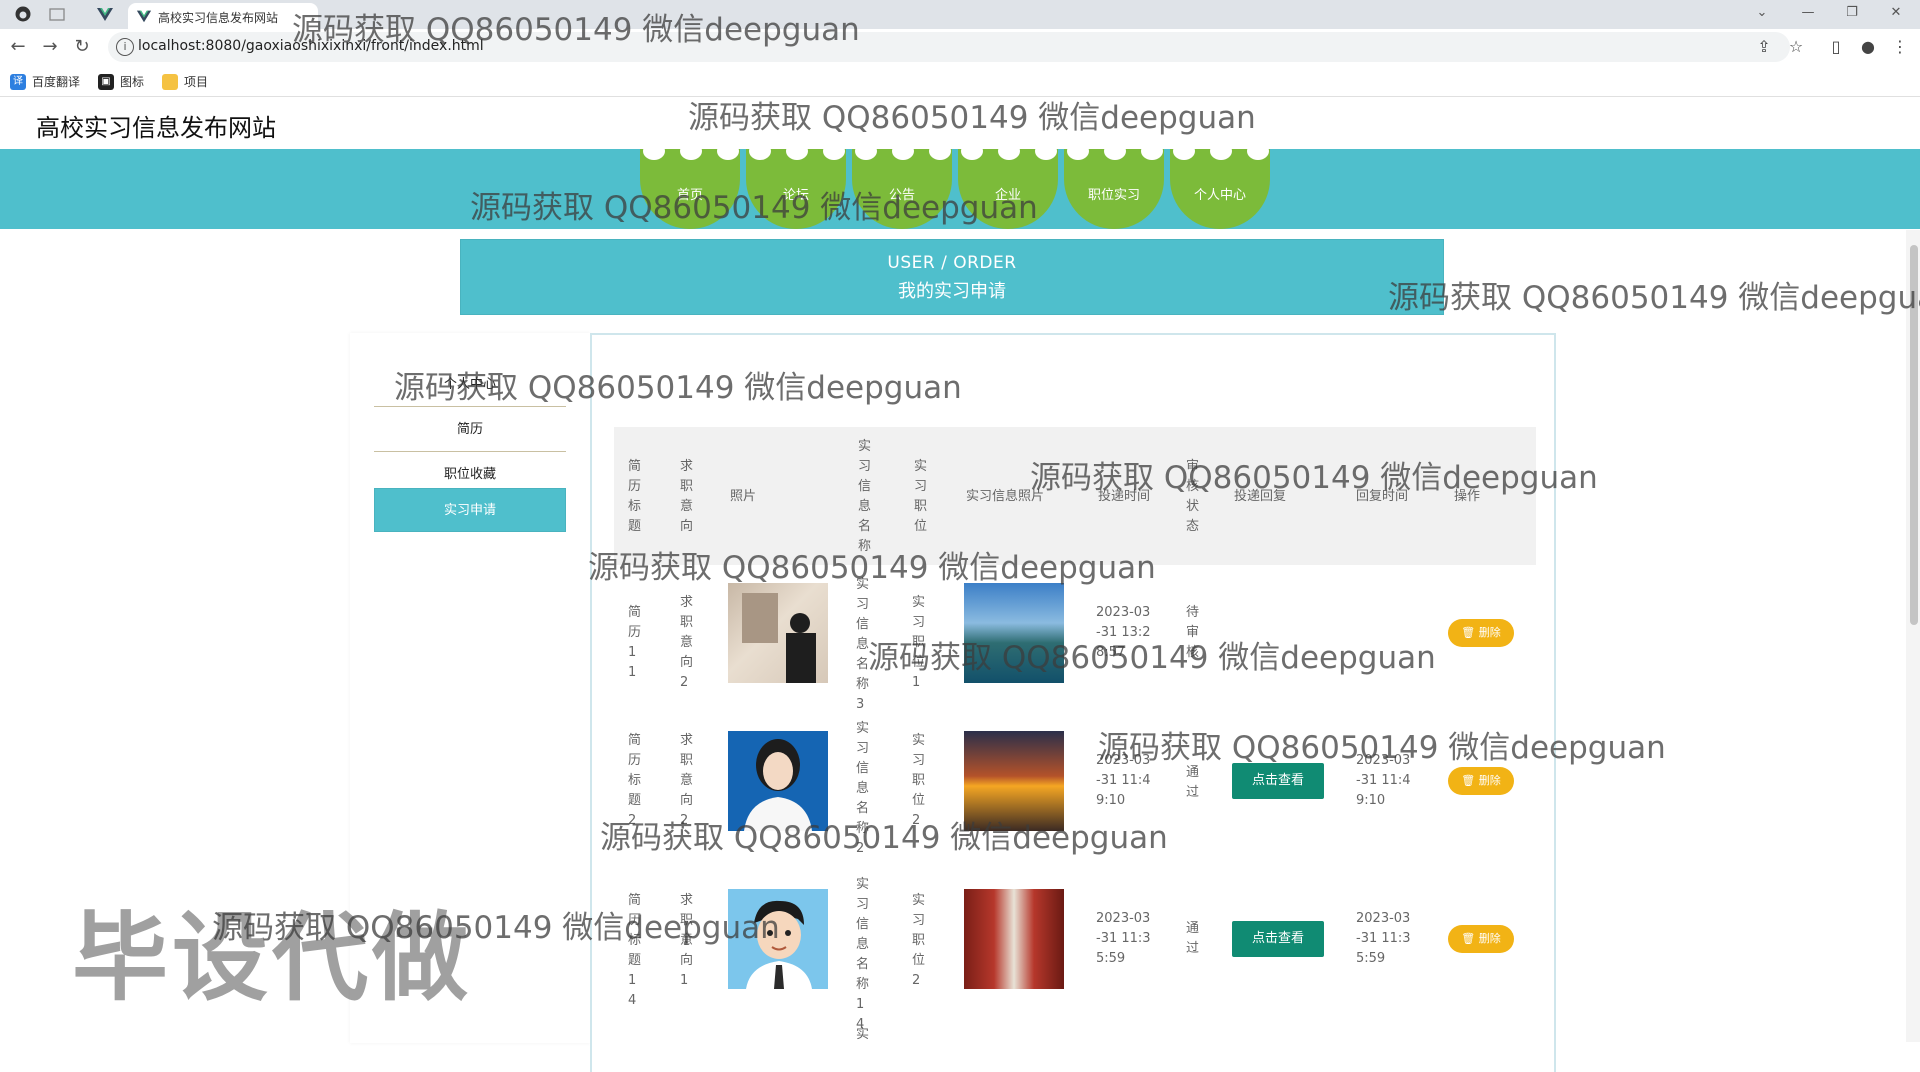  I want to click on cell-submit-time: 2023-03-31 13:28:57, so click(1123, 632).